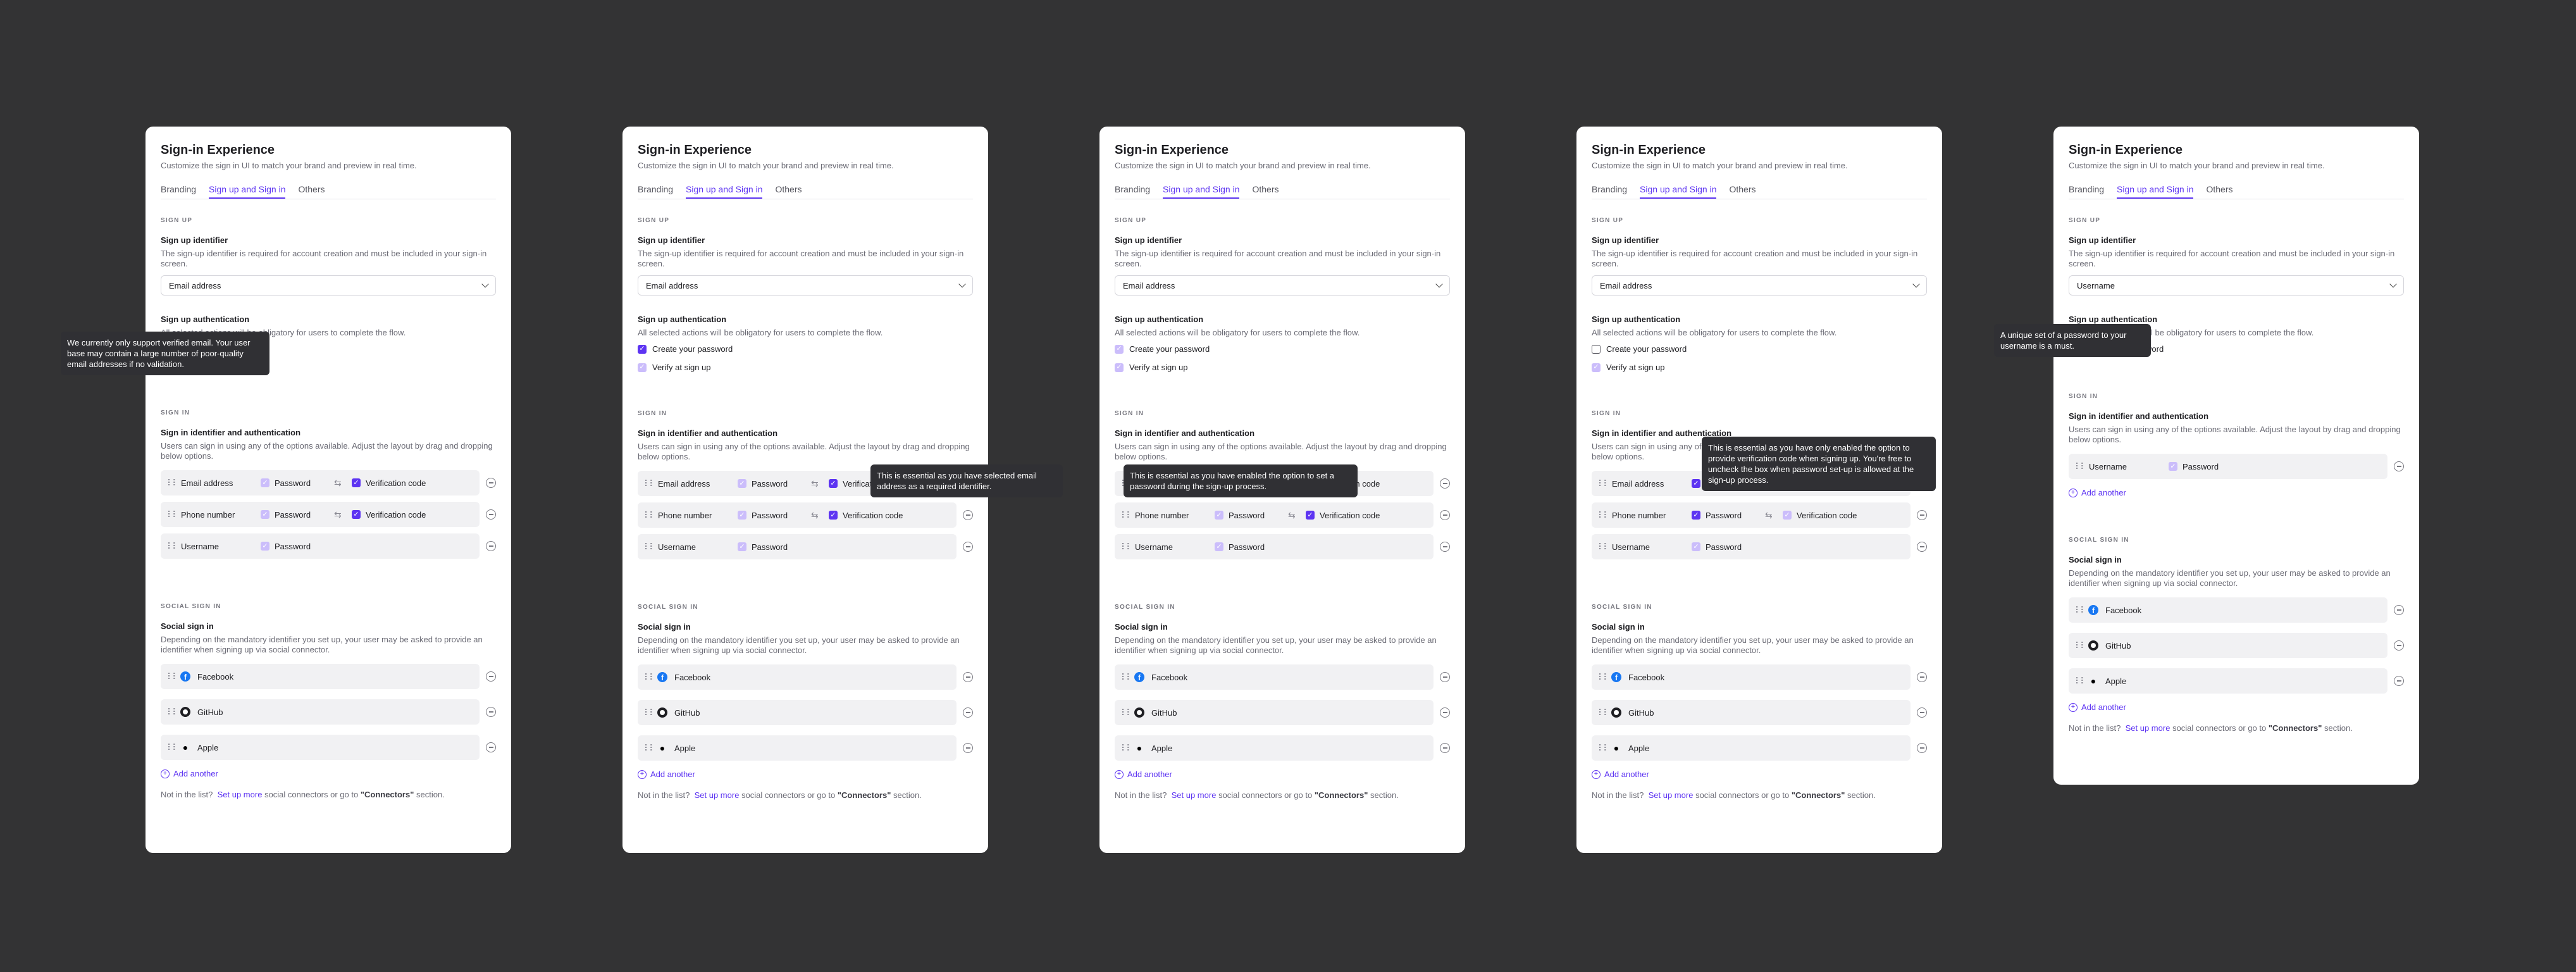 This screenshot has width=2576, height=972. I want to click on create-password-option: ✓ Create your password, so click(806, 349).